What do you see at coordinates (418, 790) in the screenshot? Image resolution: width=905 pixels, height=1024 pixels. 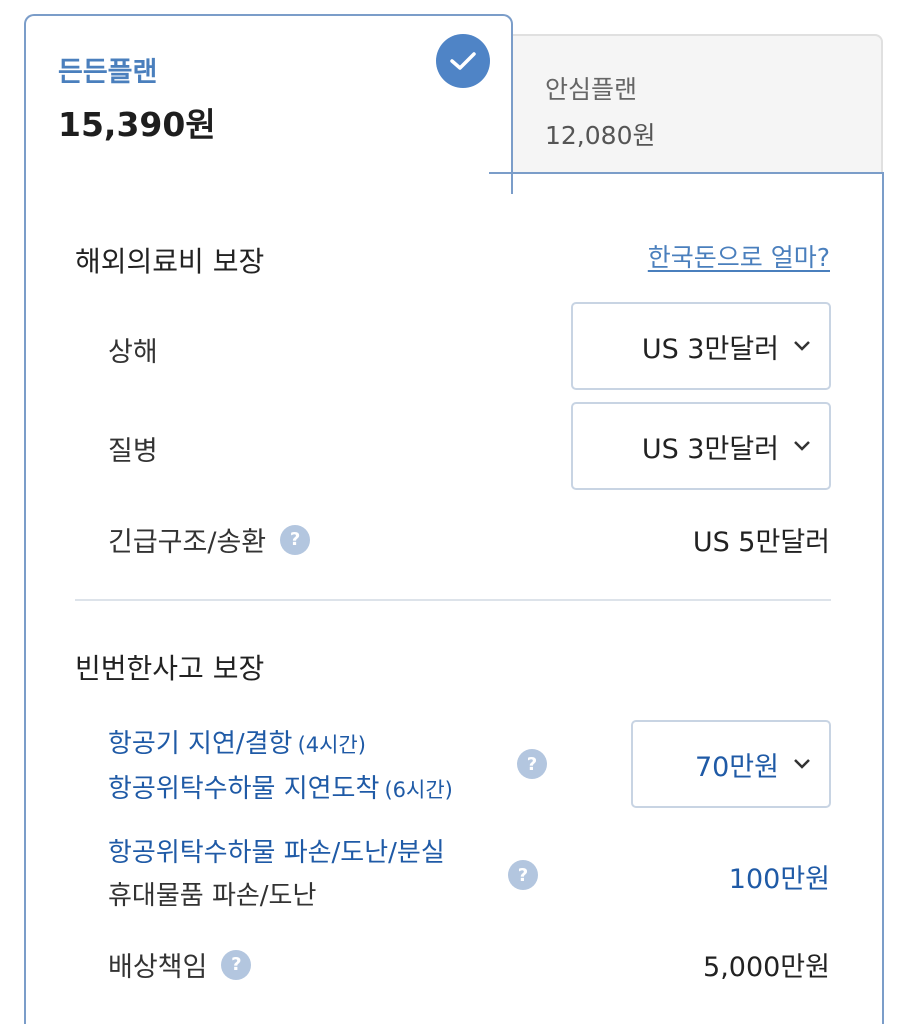 I see `baggage-delay-note: (6시간)` at bounding box center [418, 790].